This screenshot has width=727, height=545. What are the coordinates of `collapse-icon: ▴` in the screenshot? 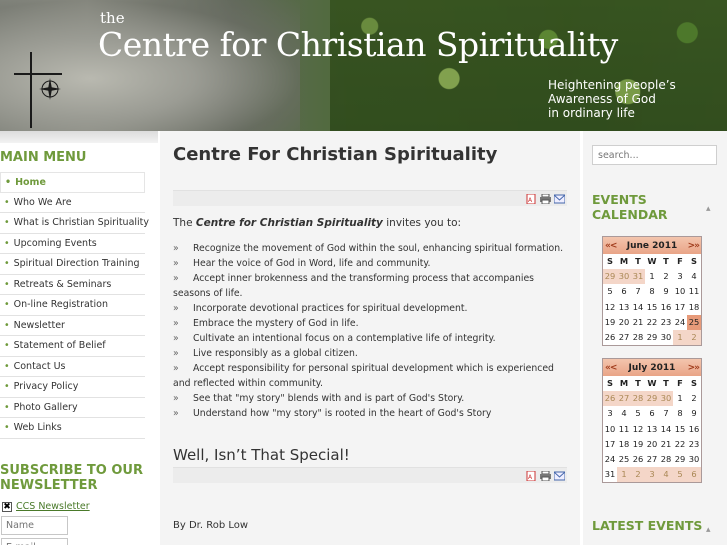 It's located at (708, 530).